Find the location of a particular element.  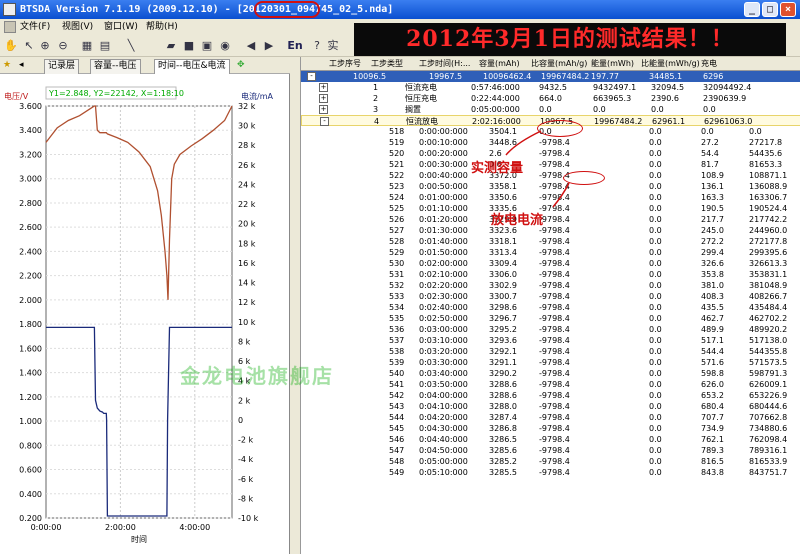

menu-file: 文件(F) is located at coordinates (35, 27).